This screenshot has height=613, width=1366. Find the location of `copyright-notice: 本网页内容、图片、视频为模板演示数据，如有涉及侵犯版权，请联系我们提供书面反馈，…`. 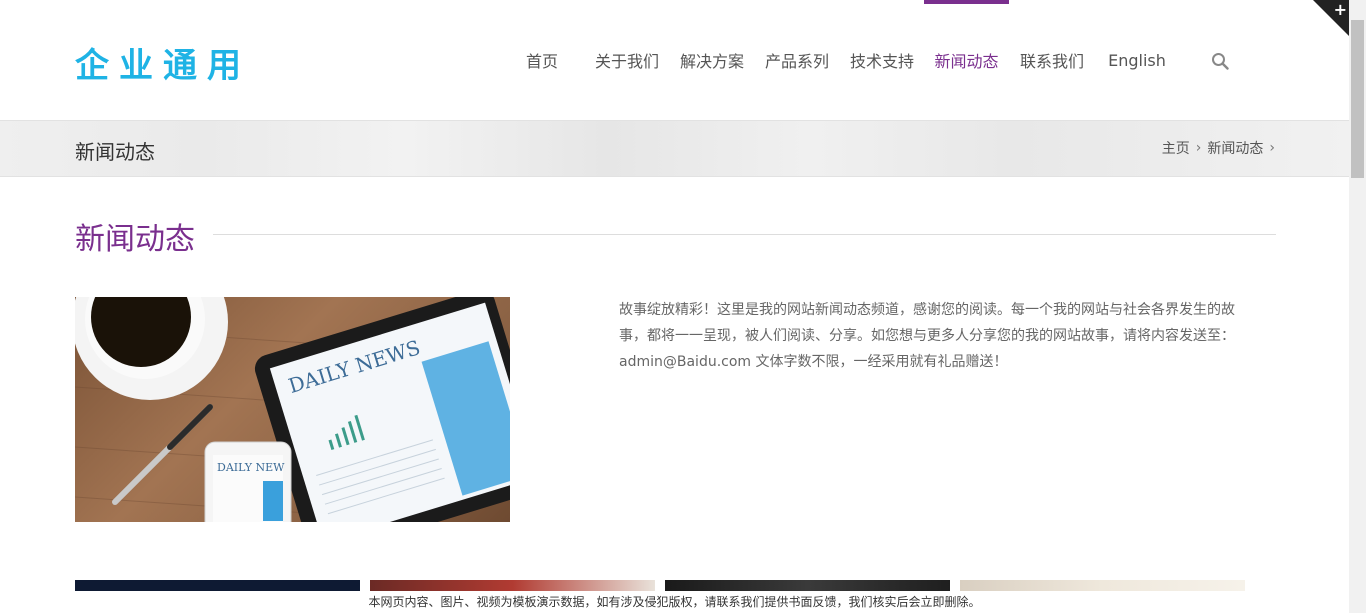

copyright-notice: 本网页内容、图片、视频为模板演示数据，如有涉及侵犯版权，请联系我们提供书面反馈，… is located at coordinates (674, 602).